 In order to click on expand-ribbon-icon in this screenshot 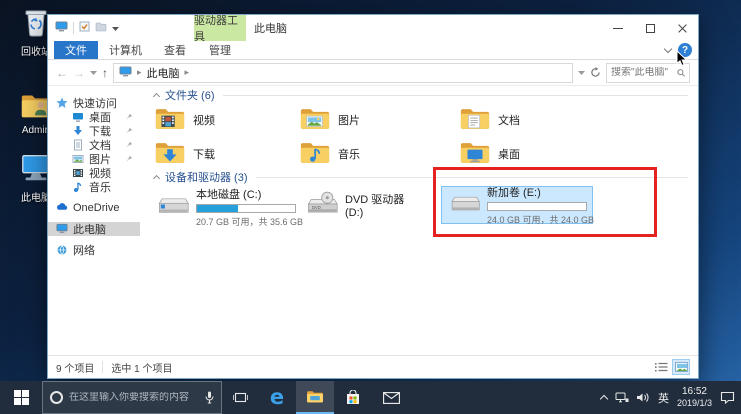, I will do `click(668, 48)`.